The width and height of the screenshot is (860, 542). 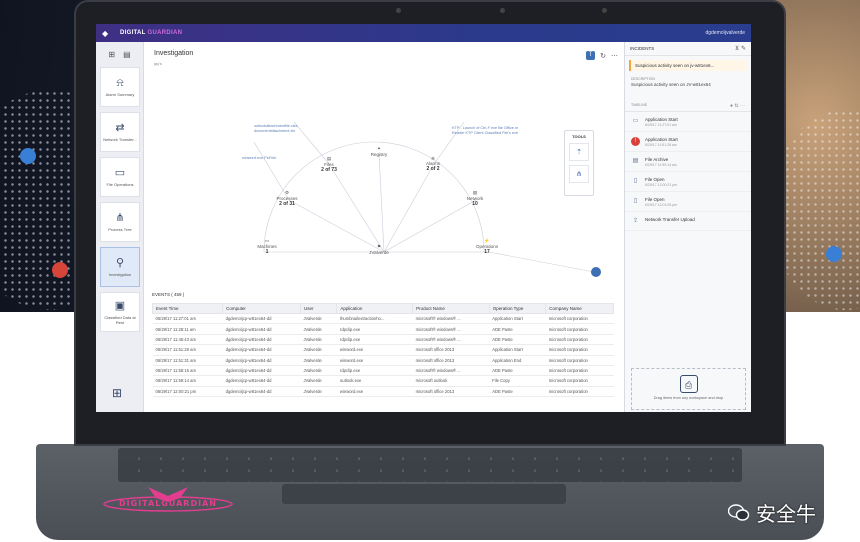 I want to click on events-title: EVENTS ( 459 ), so click(x=168, y=294).